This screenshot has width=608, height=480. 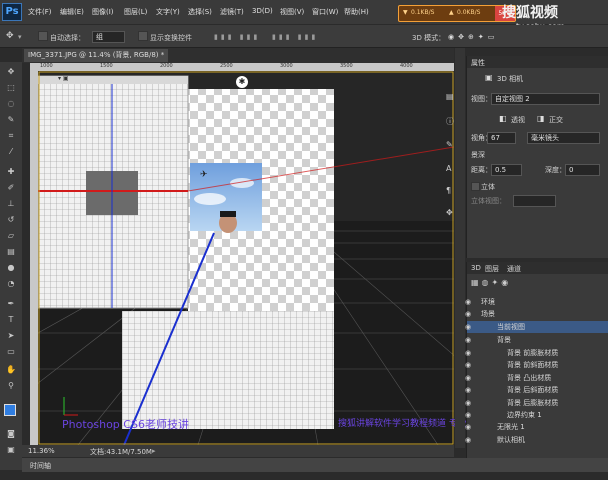 What do you see at coordinates (534, 201) in the screenshot?
I see `stereo-view-dropdown` at bounding box center [534, 201].